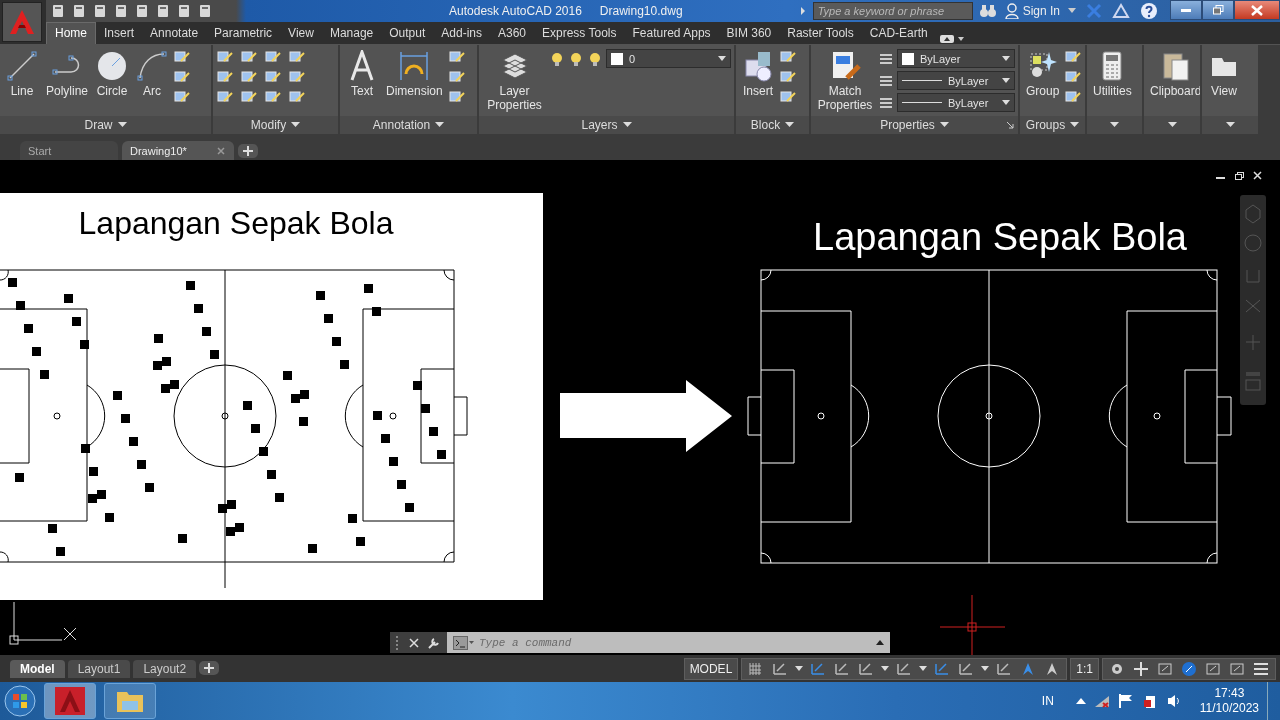  What do you see at coordinates (1101, 701) in the screenshot?
I see `network-icon` at bounding box center [1101, 701].